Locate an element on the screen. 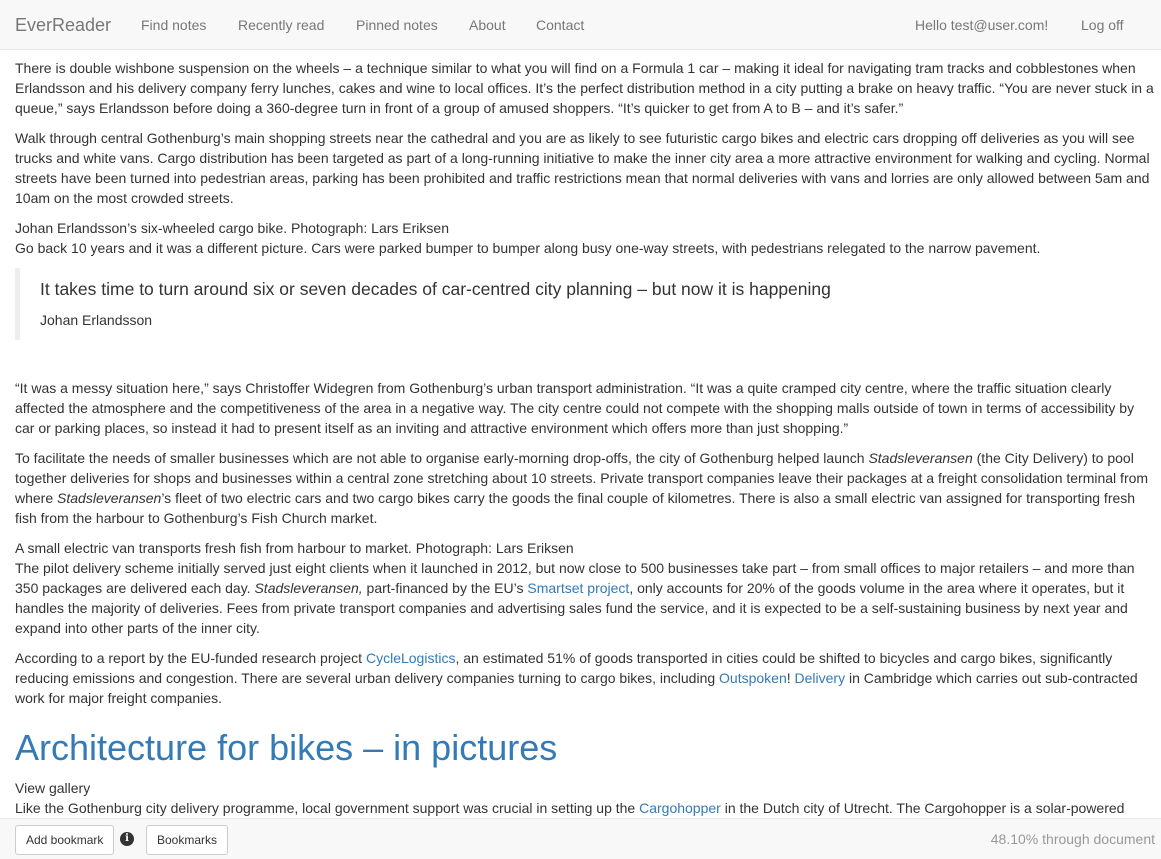 The height and width of the screenshot is (859, 1161). smartset-link: Smartset project is located at coordinates (578, 588).